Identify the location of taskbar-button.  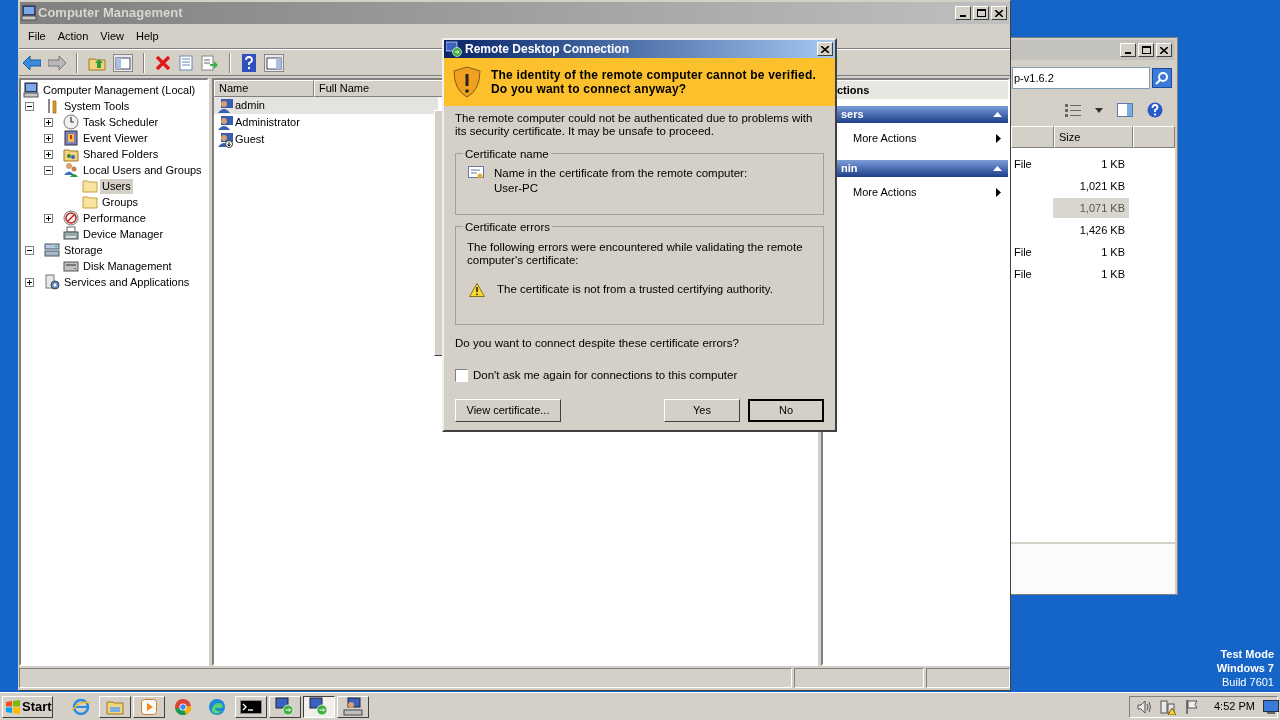
(319, 706).